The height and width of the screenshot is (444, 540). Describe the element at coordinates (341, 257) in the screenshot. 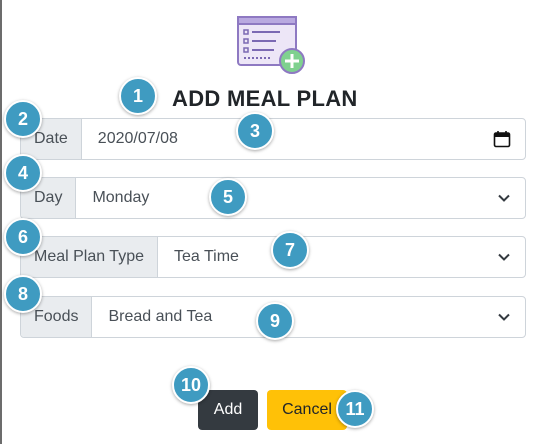

I see `meal-type-select: Tea Time` at that location.